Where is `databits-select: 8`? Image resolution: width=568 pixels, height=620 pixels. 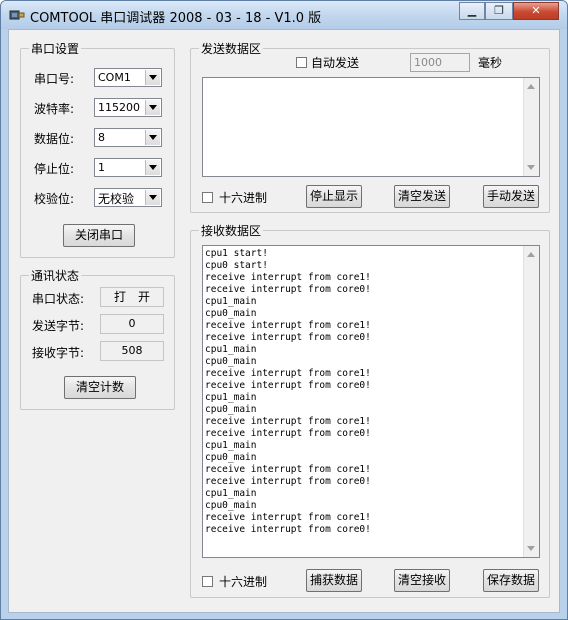
databits-select: 8 is located at coordinates (128, 137).